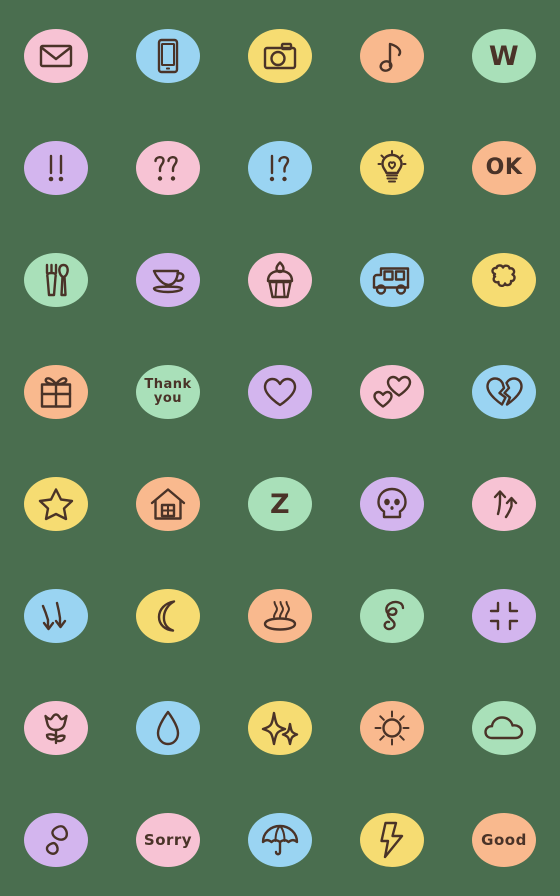  I want to click on double-exclamation-icon, so click(56, 168).